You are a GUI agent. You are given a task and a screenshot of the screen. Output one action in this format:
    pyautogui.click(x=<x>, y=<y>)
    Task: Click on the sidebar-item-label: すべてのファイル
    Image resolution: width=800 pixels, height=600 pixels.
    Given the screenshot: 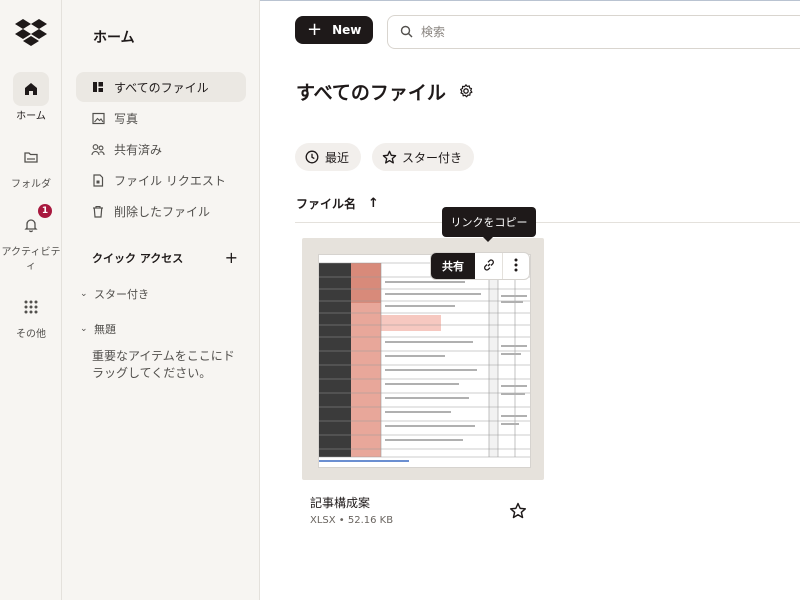 What is the action you would take?
    pyautogui.click(x=161, y=87)
    